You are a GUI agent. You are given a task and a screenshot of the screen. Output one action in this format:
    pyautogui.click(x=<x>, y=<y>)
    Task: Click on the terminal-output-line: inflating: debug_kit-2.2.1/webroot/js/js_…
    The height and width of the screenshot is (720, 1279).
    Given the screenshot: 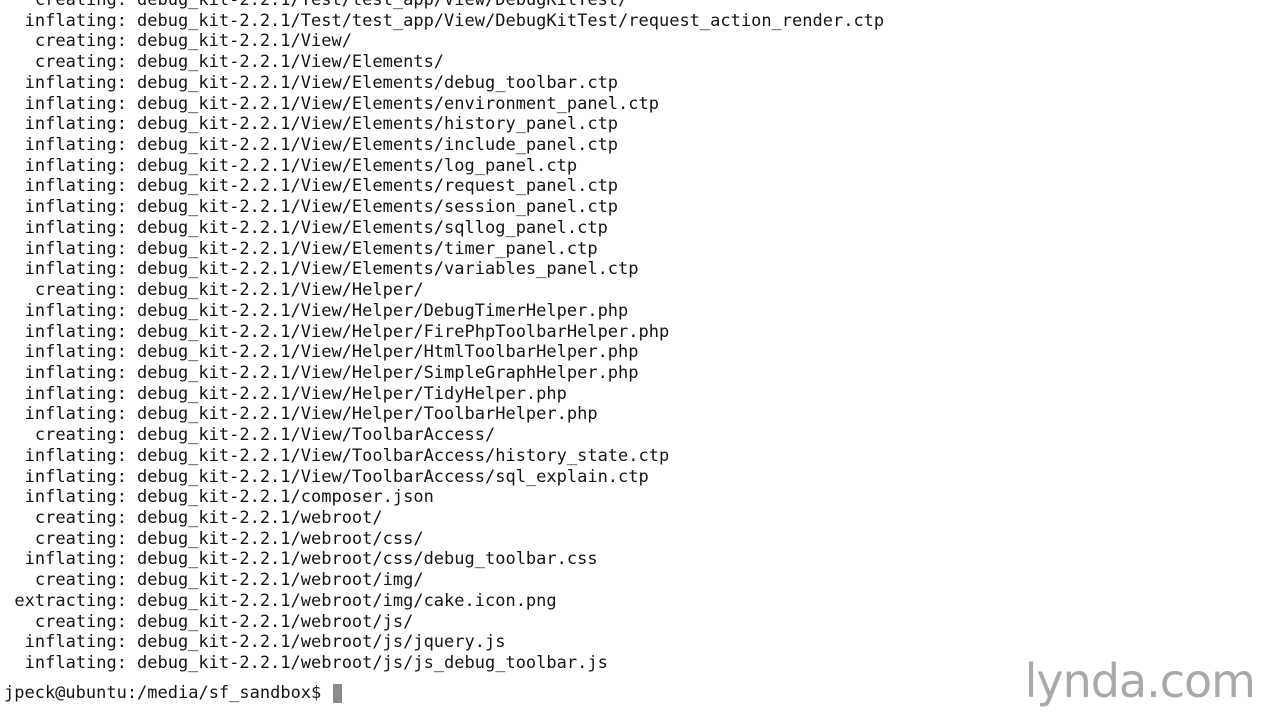 What is the action you would take?
    pyautogui.click(x=442, y=663)
    